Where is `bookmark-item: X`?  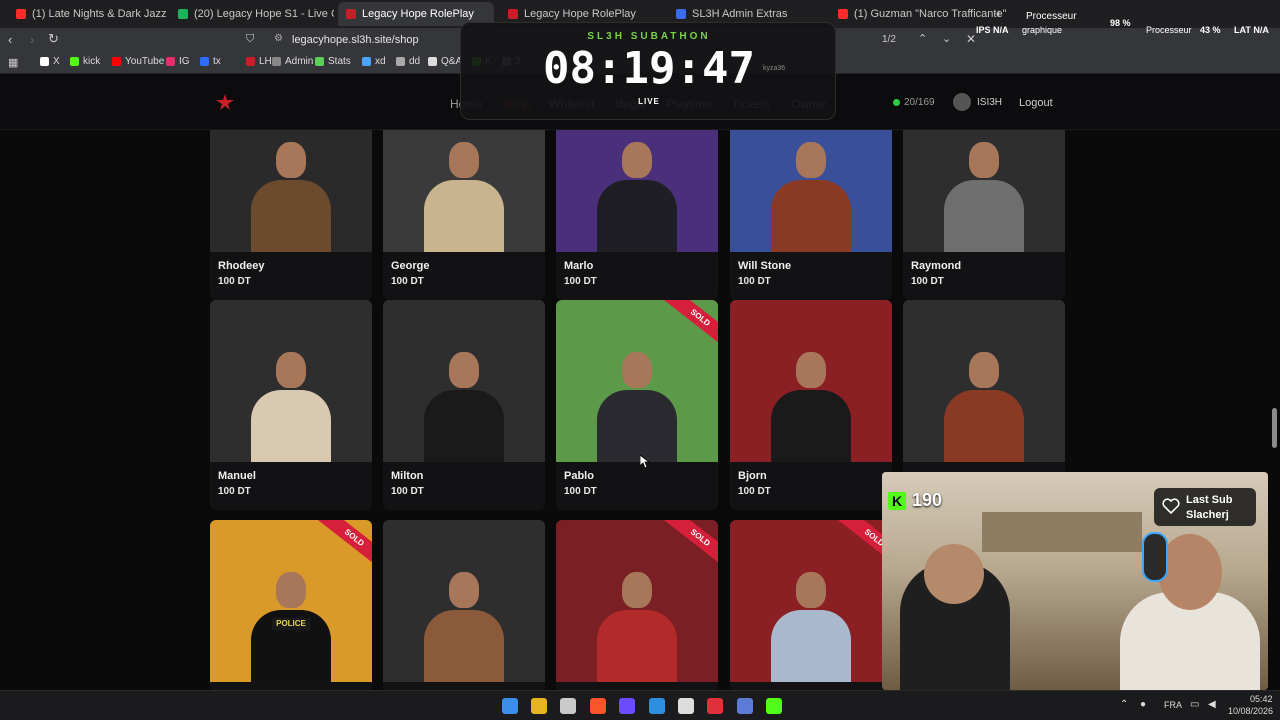 bookmark-item: X is located at coordinates (50, 61).